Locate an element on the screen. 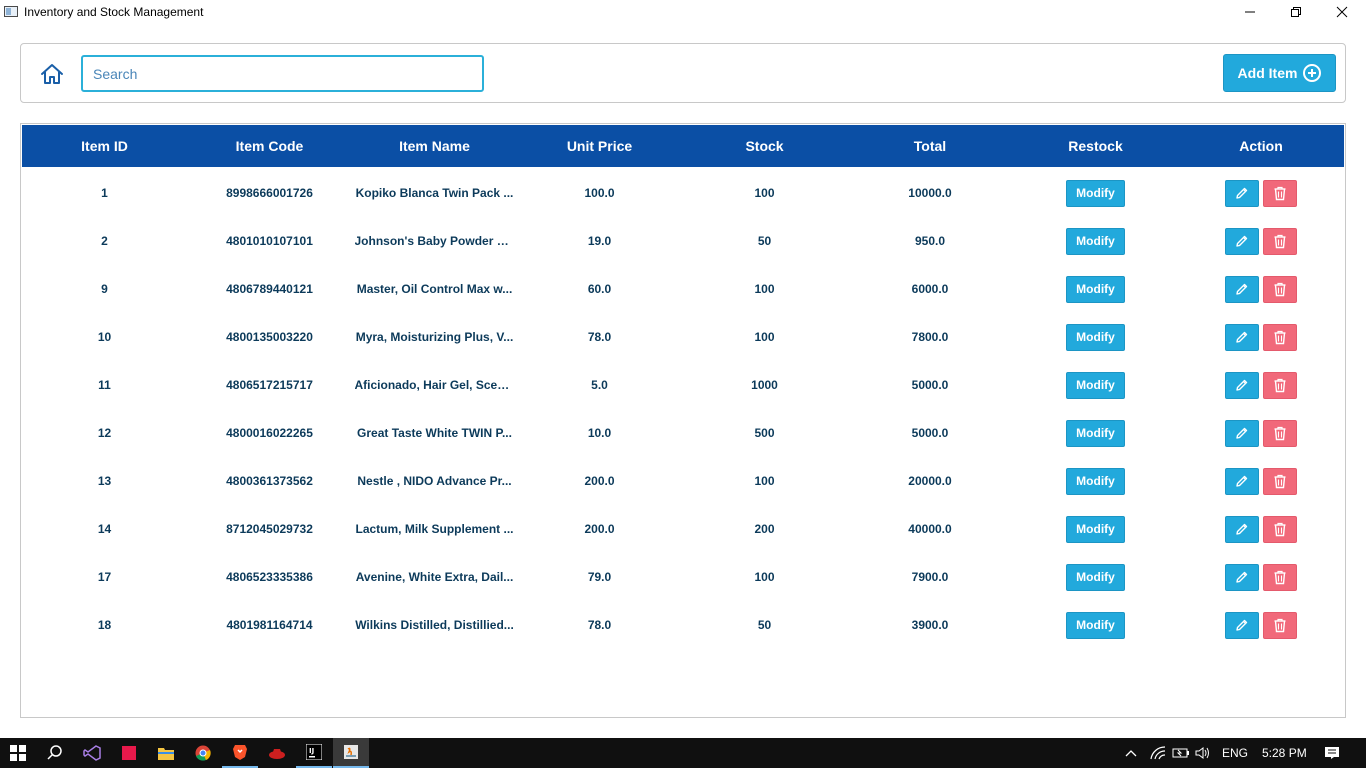 The image size is (1366, 768). cell-item-code: 4800016022265 is located at coordinates (269, 433).